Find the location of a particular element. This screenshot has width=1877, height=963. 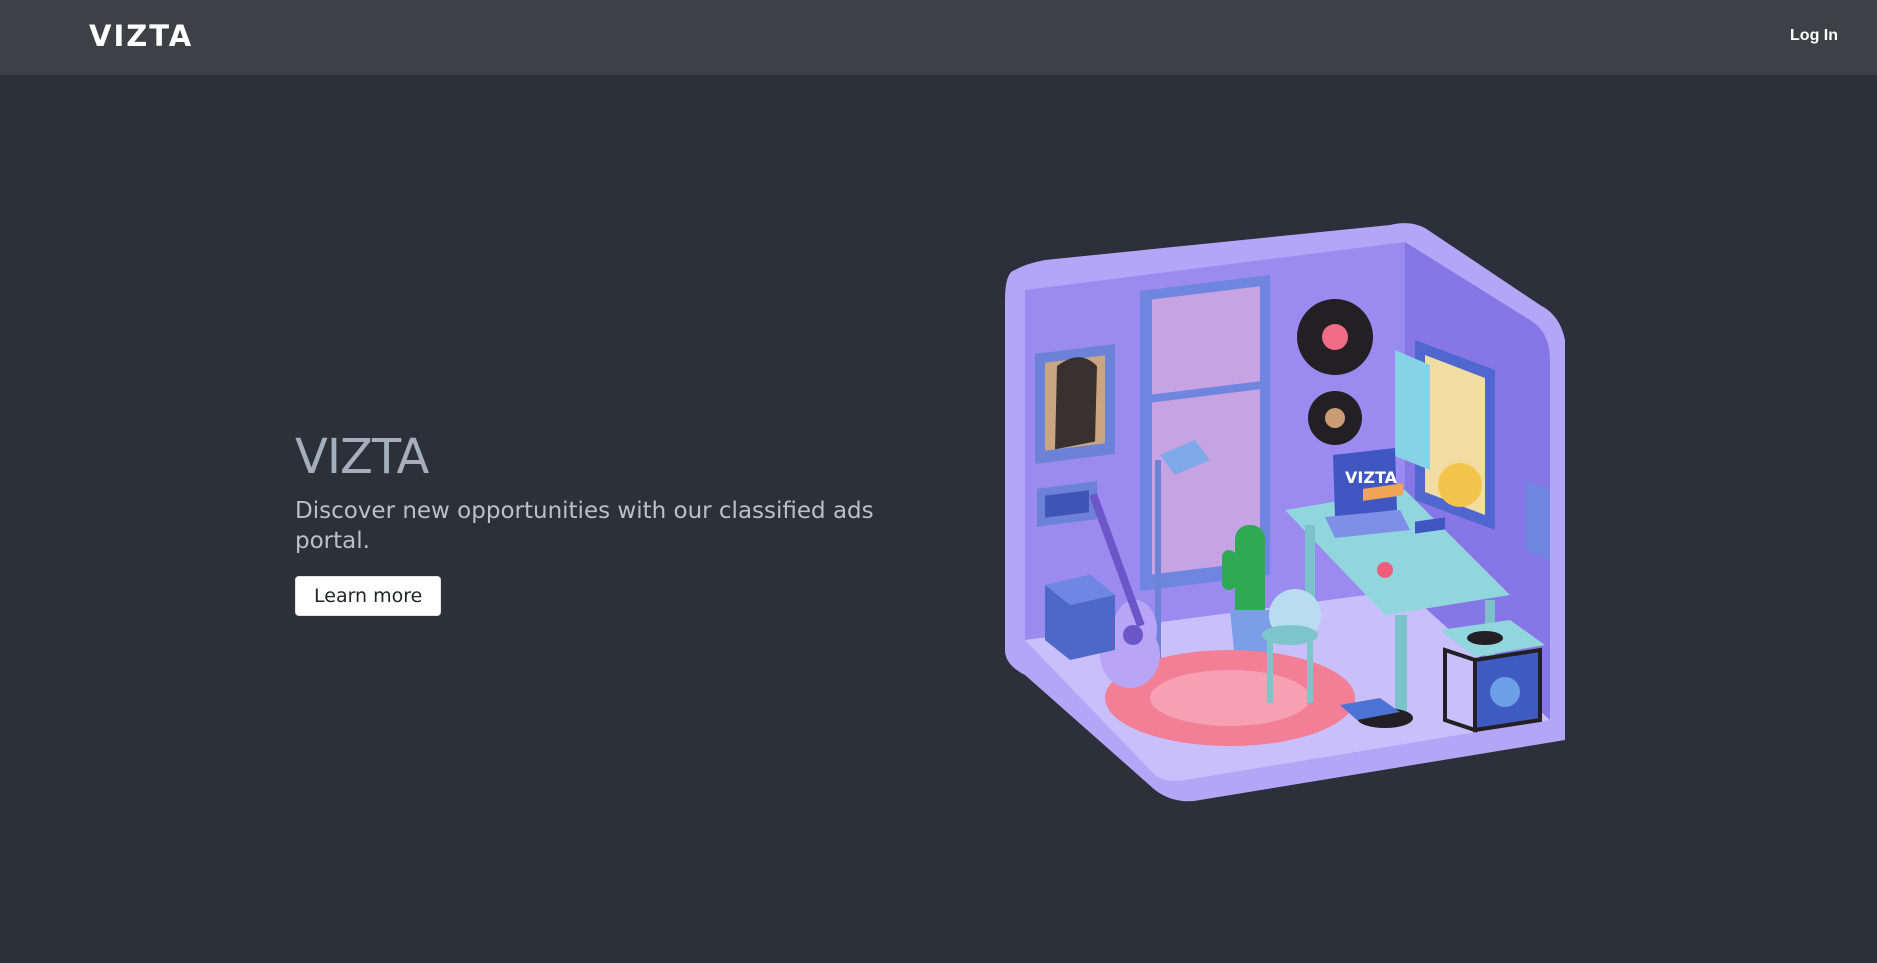

laptop-brand-text: VIZTA is located at coordinates (1371, 477).